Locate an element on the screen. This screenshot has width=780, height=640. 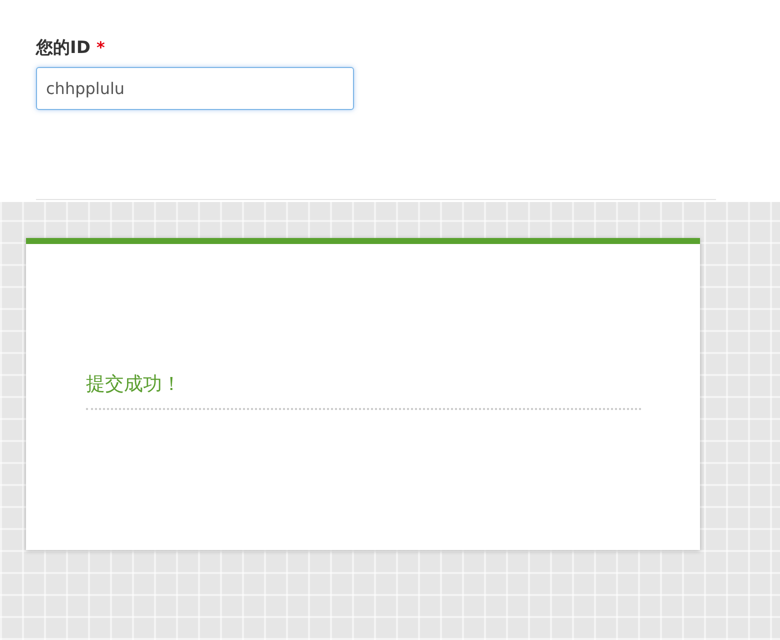
required-mark: * is located at coordinates (100, 47).